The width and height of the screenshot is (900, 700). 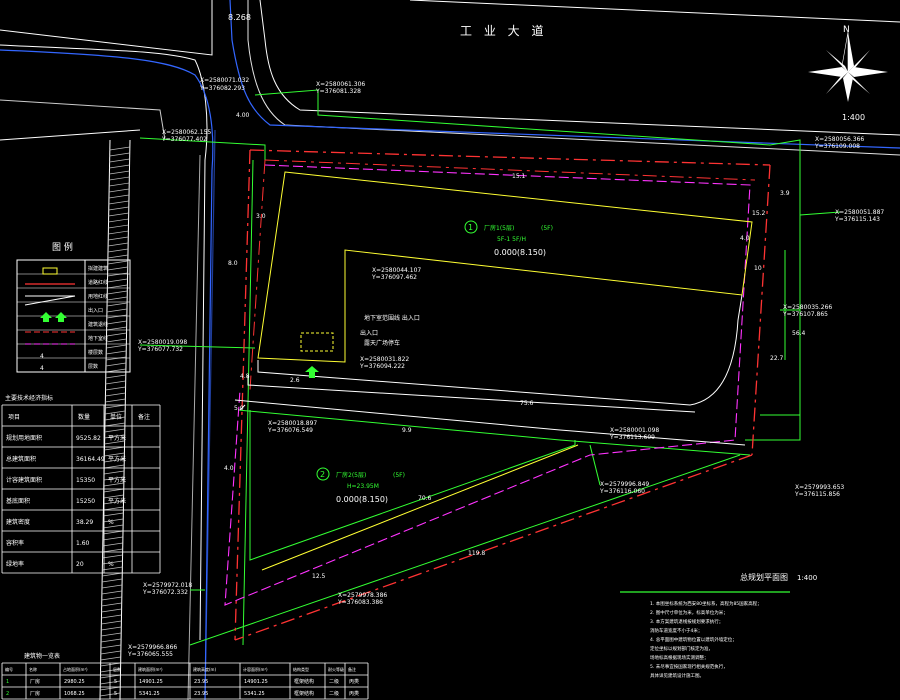 I want to click on building-table-cell: 1, so click(x=7, y=682).